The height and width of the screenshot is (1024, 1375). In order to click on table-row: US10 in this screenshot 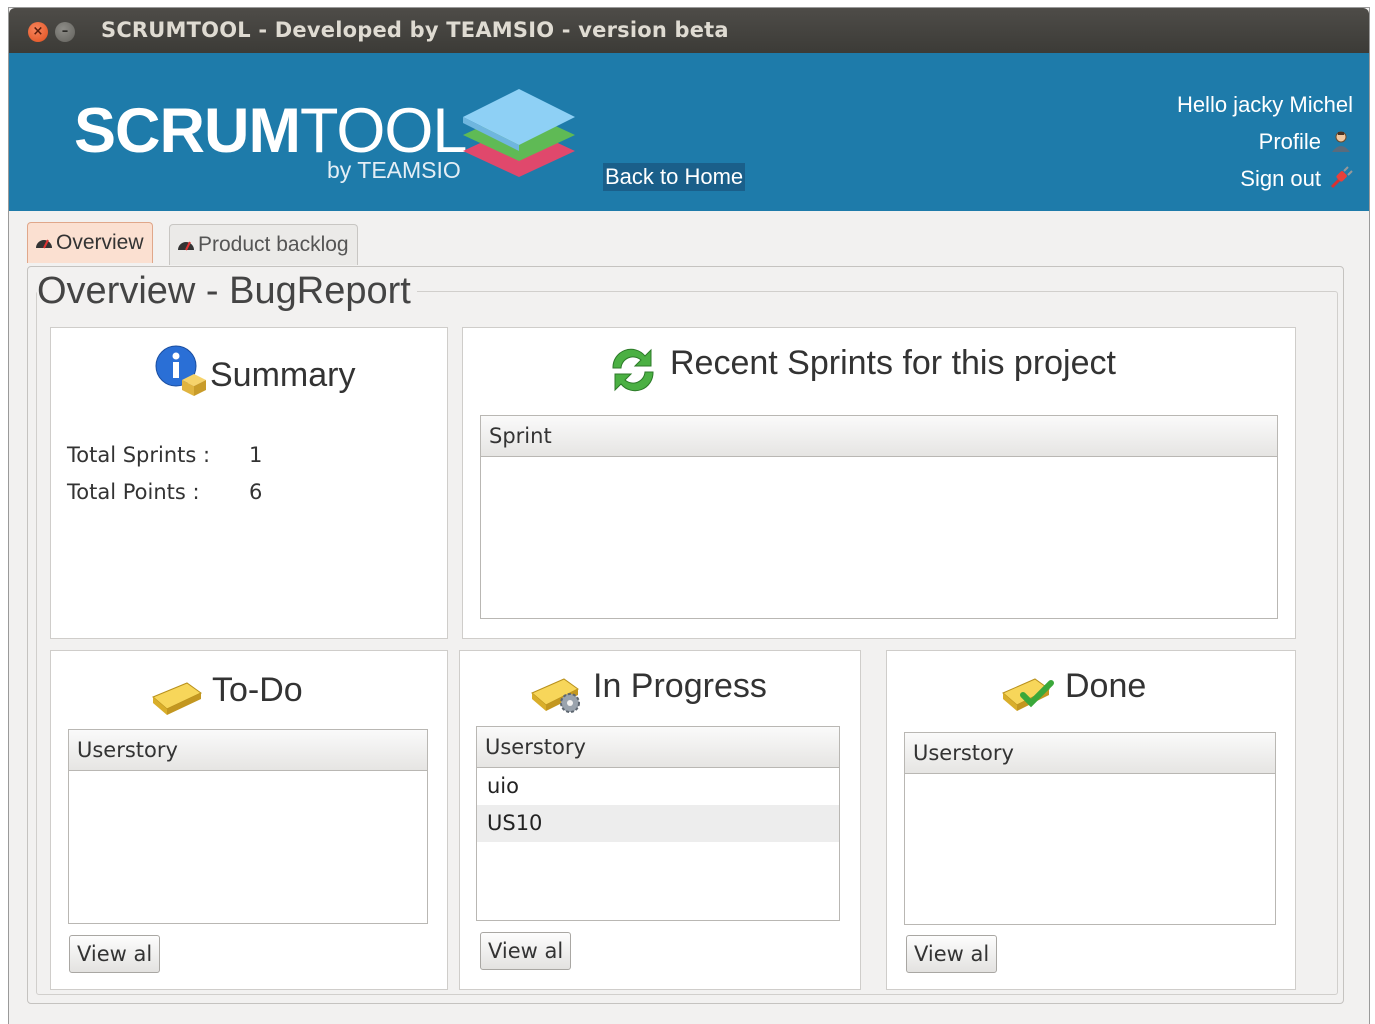, I will do `click(658, 823)`.